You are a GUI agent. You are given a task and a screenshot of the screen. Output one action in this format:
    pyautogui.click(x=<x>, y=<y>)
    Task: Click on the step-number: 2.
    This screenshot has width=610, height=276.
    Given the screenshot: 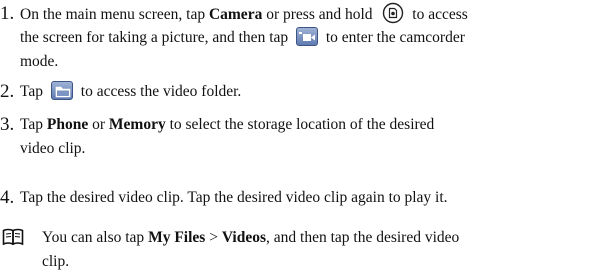 What is the action you would take?
    pyautogui.click(x=7, y=91)
    